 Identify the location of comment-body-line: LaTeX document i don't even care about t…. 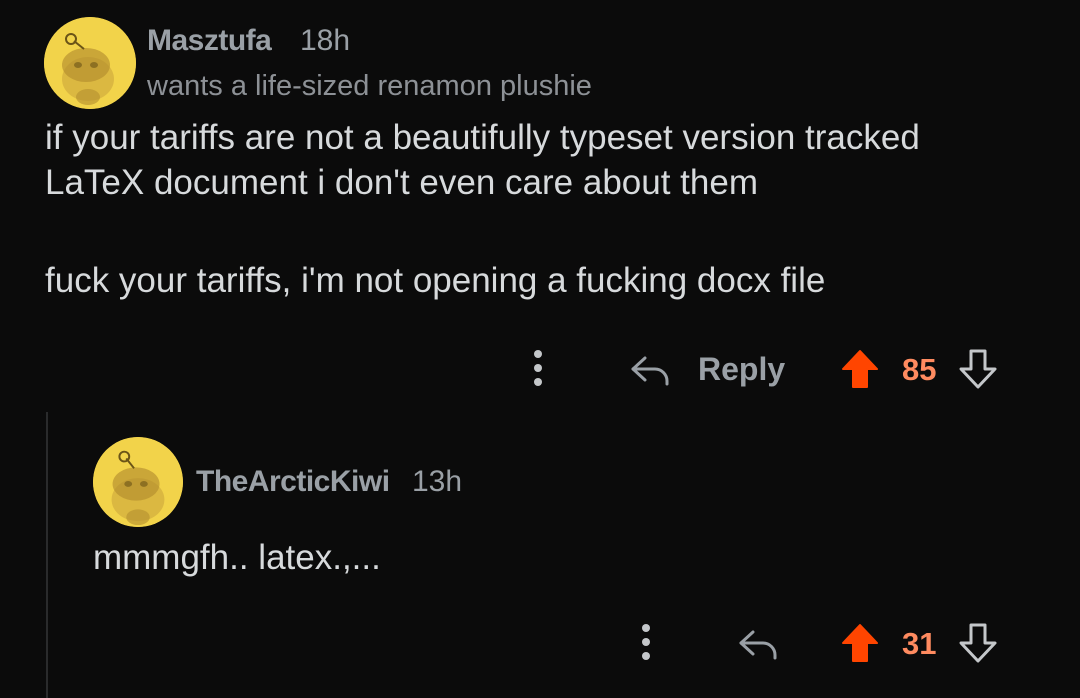
(401, 182).